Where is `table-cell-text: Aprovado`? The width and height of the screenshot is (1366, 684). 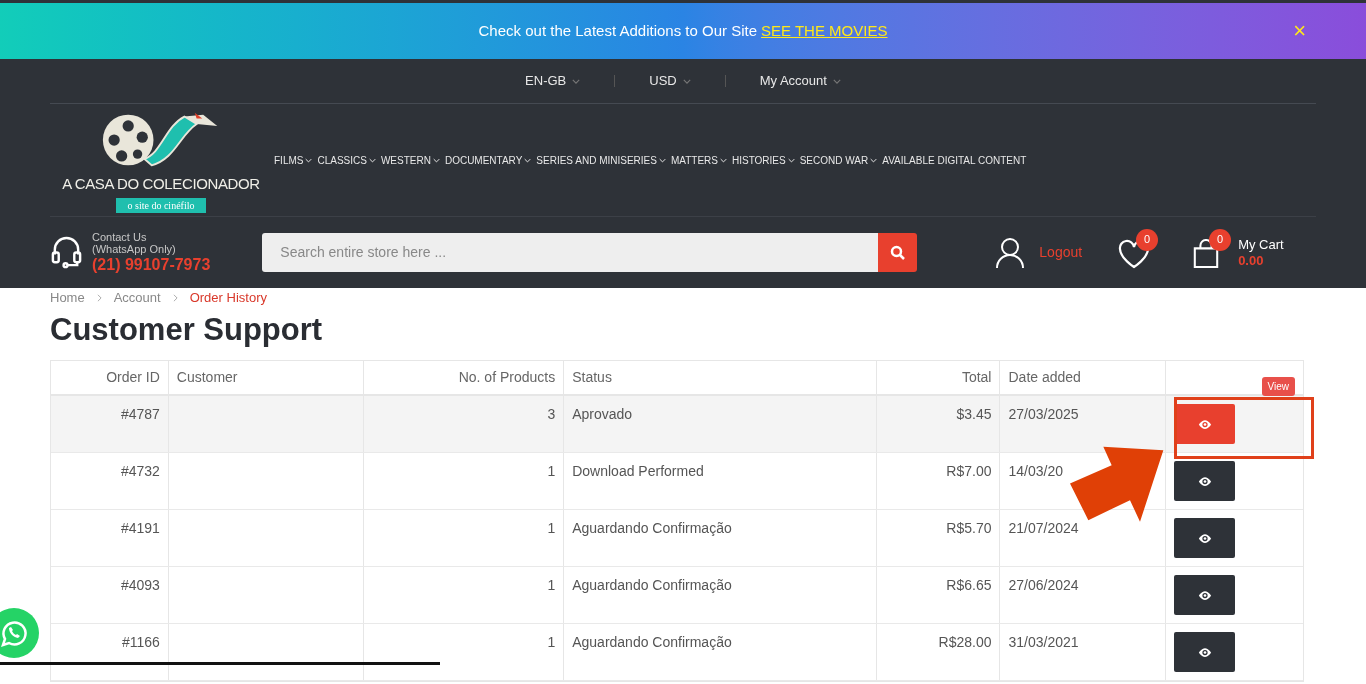 table-cell-text: Aprovado is located at coordinates (602, 414).